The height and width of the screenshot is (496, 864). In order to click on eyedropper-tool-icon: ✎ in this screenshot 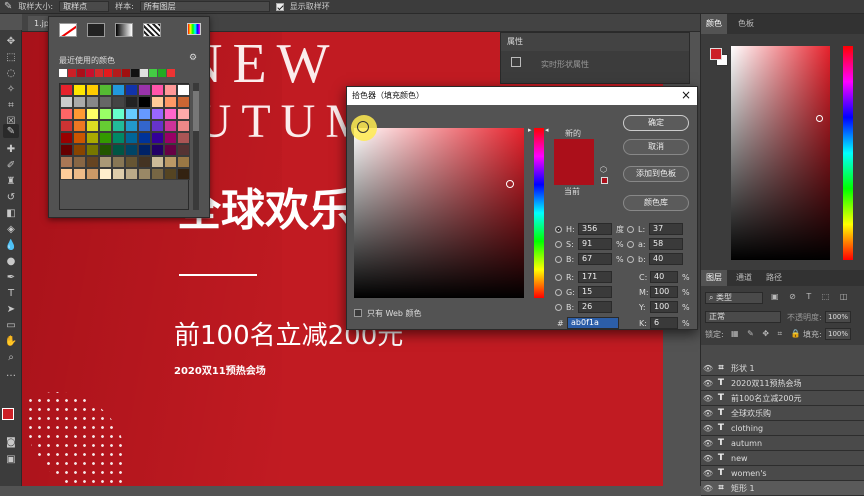, I will do `click(11, 131)`.